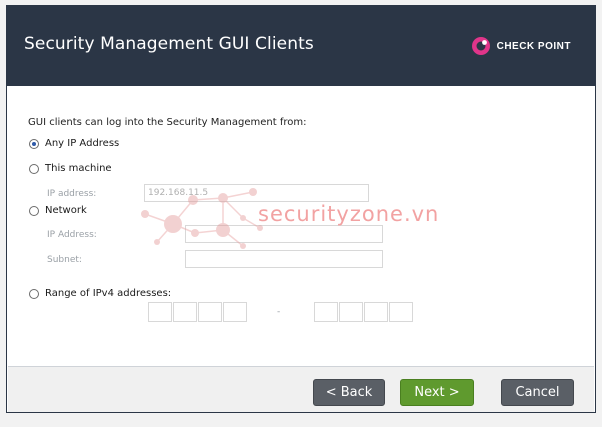  What do you see at coordinates (72, 235) in the screenshot?
I see `network-ip-label: IP Address:` at bounding box center [72, 235].